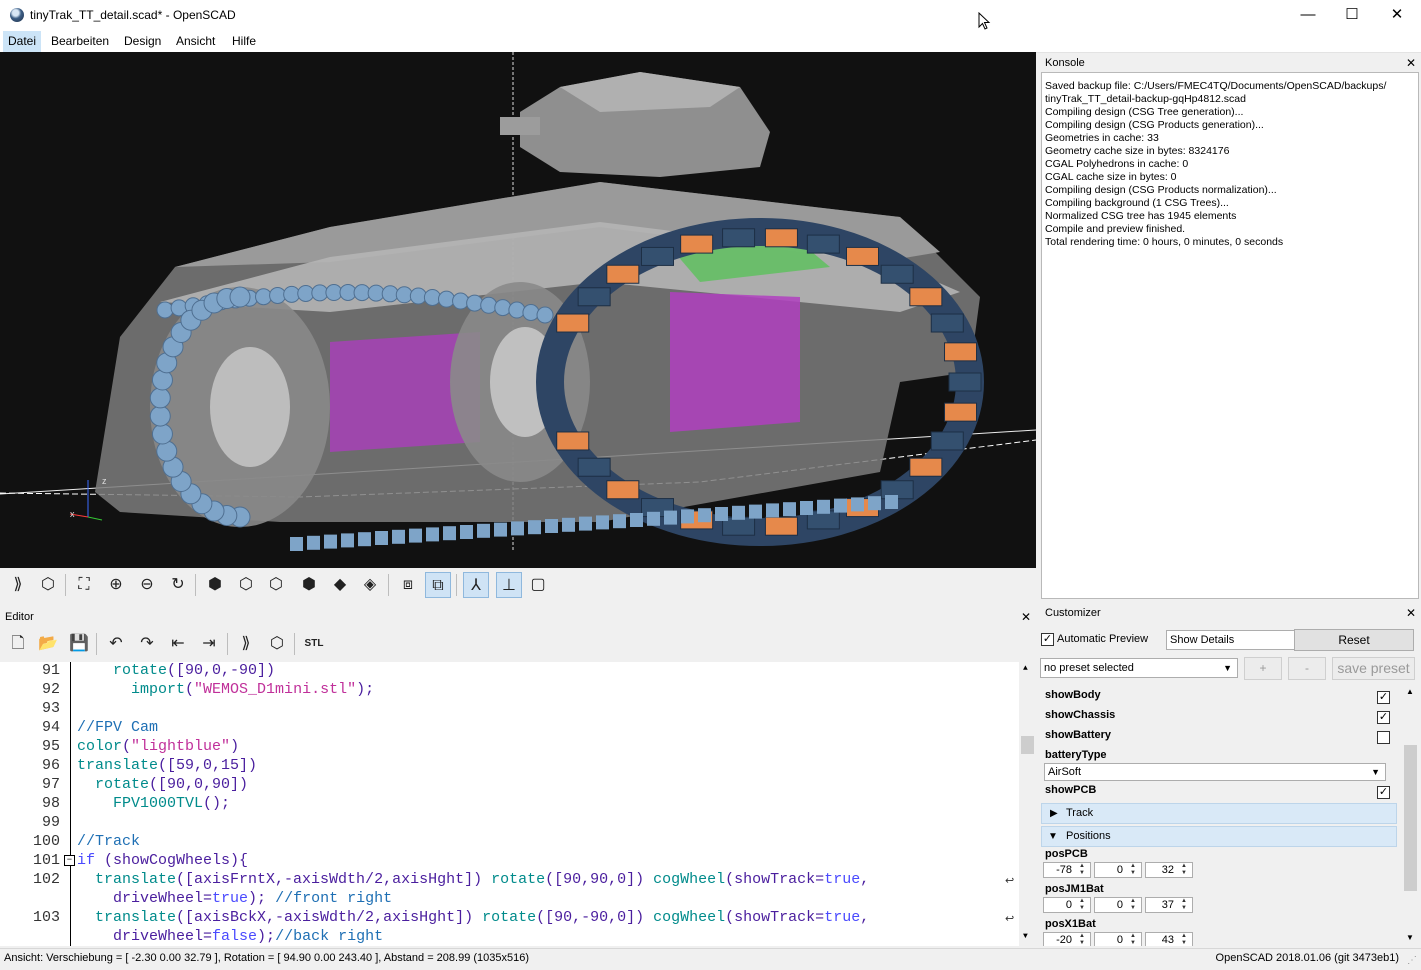  What do you see at coordinates (147, 644) in the screenshot?
I see `redo-icon: ↷` at bounding box center [147, 644].